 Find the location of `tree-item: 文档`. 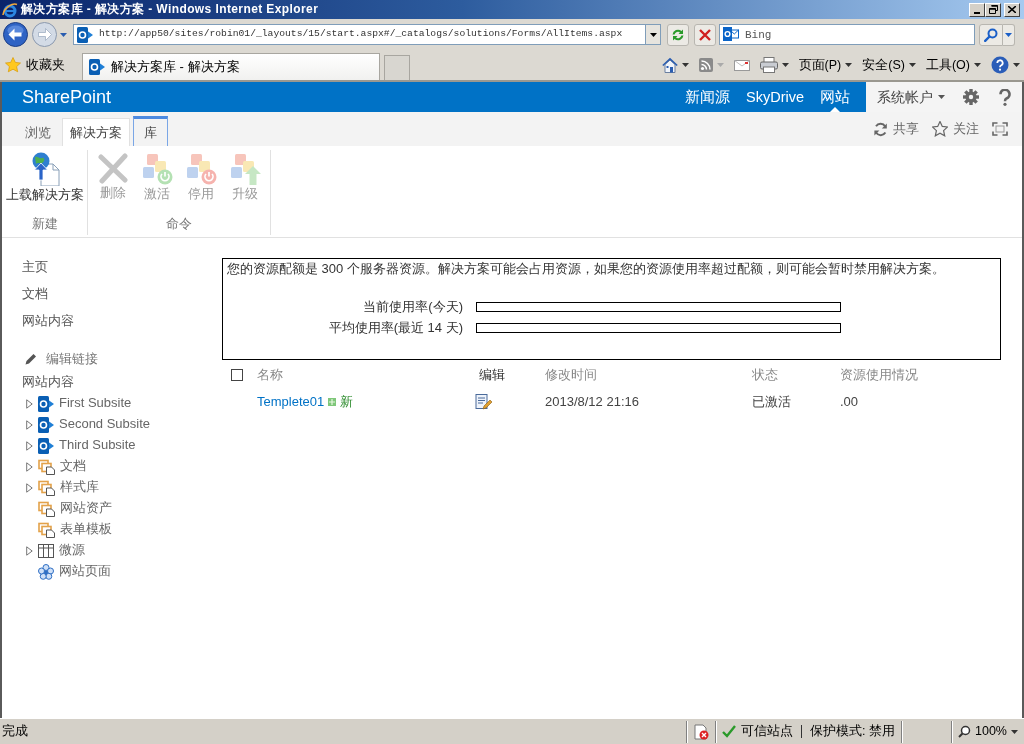

tree-item: 文档 is located at coordinates (73, 466).